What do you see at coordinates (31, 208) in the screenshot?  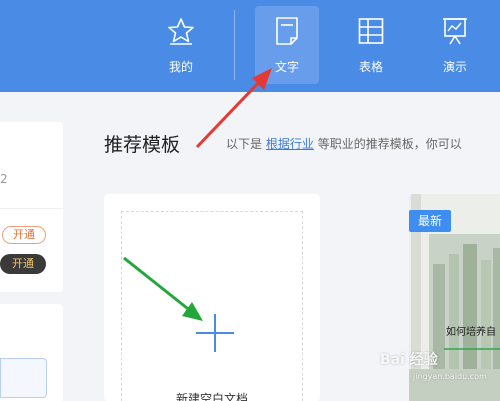 I see `divider` at bounding box center [31, 208].